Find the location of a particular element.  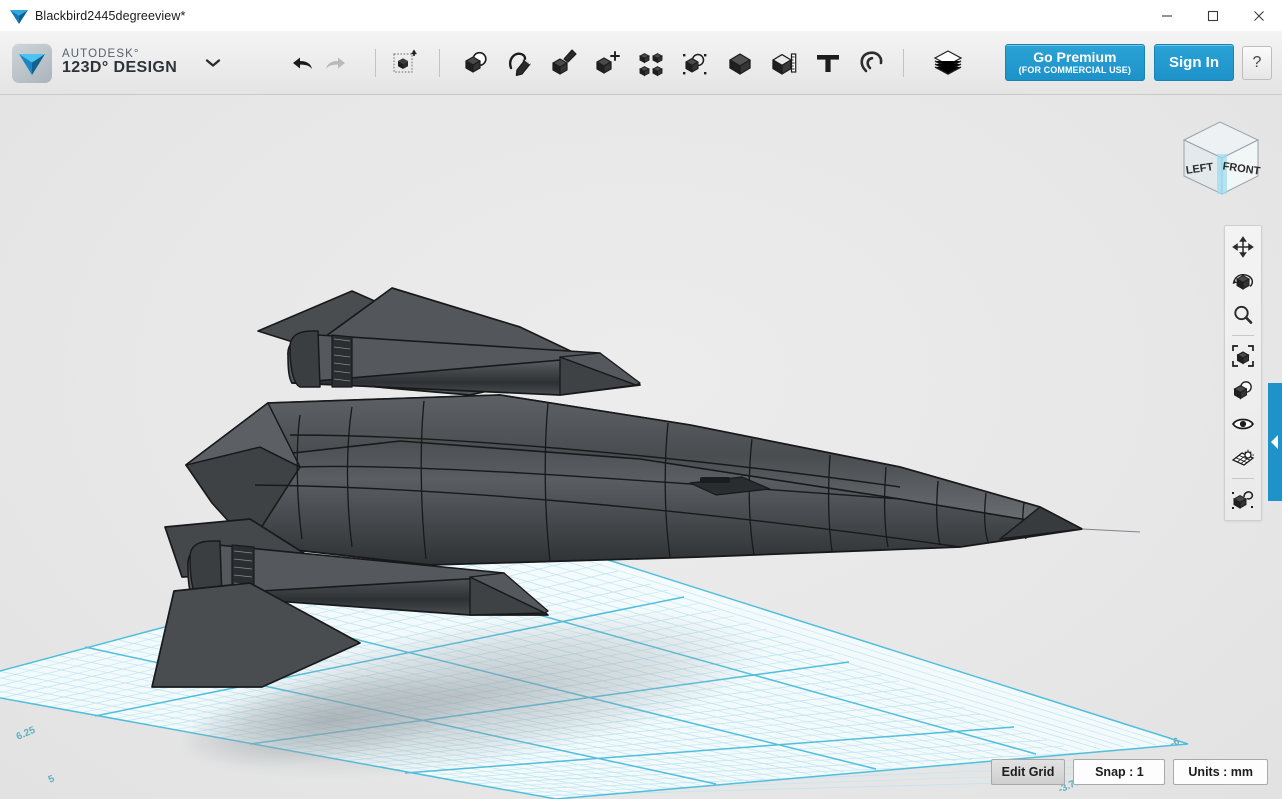

units-field: Units : mm is located at coordinates (1220, 772).